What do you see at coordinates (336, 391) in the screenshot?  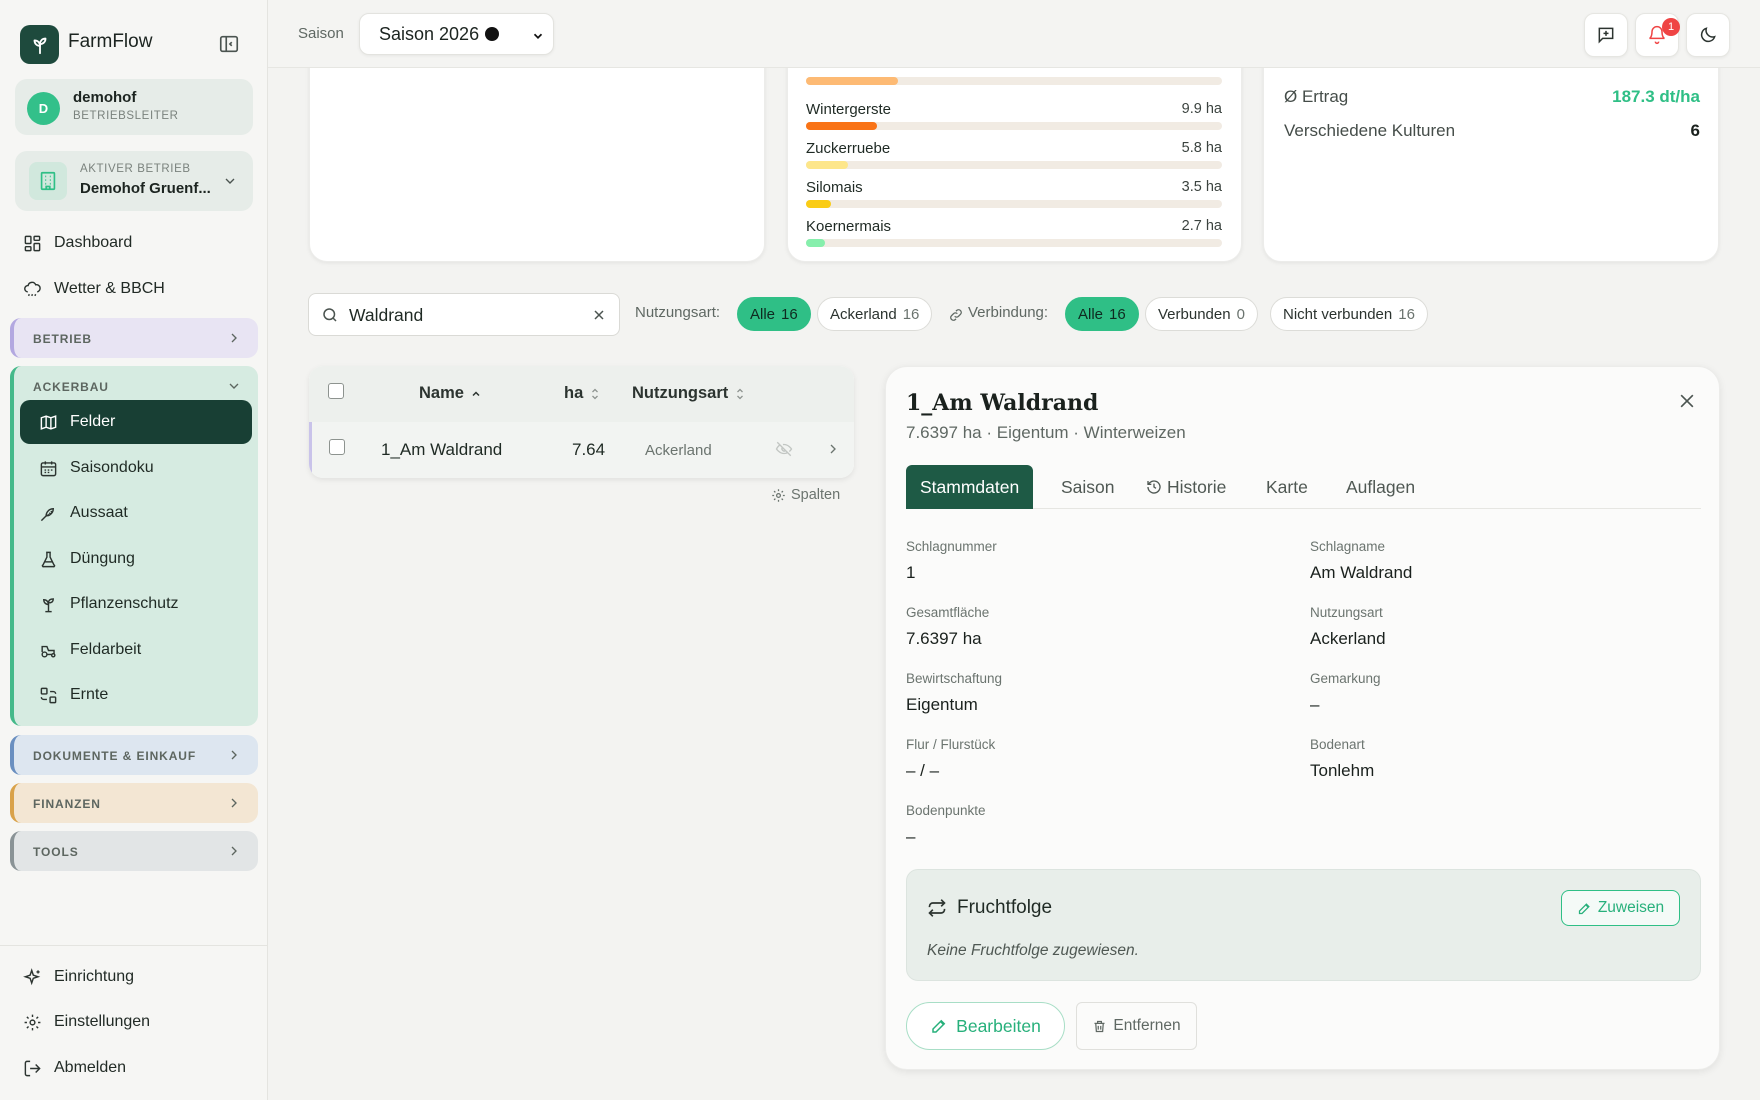 I see `select-all-checkbox` at bounding box center [336, 391].